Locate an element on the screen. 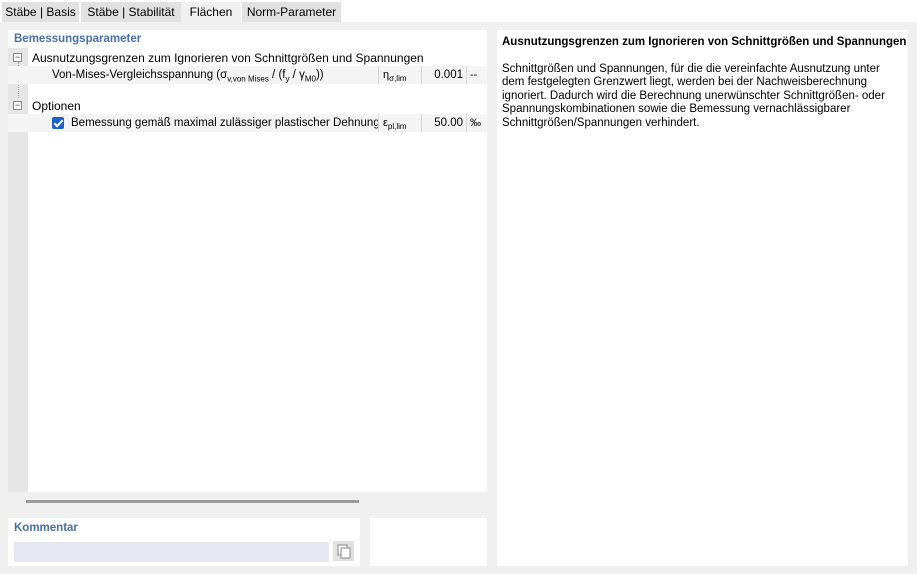  comment-panel: Kommentar is located at coordinates (184, 542).